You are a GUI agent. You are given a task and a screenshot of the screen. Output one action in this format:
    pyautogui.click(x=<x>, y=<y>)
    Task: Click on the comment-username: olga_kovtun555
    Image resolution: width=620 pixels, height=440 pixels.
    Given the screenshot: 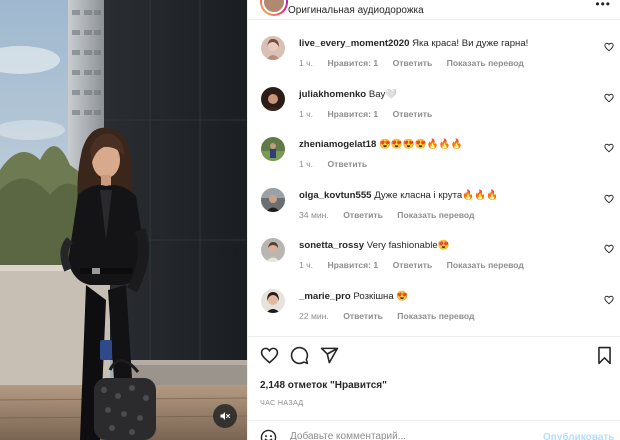 What is the action you would take?
    pyautogui.click(x=335, y=195)
    